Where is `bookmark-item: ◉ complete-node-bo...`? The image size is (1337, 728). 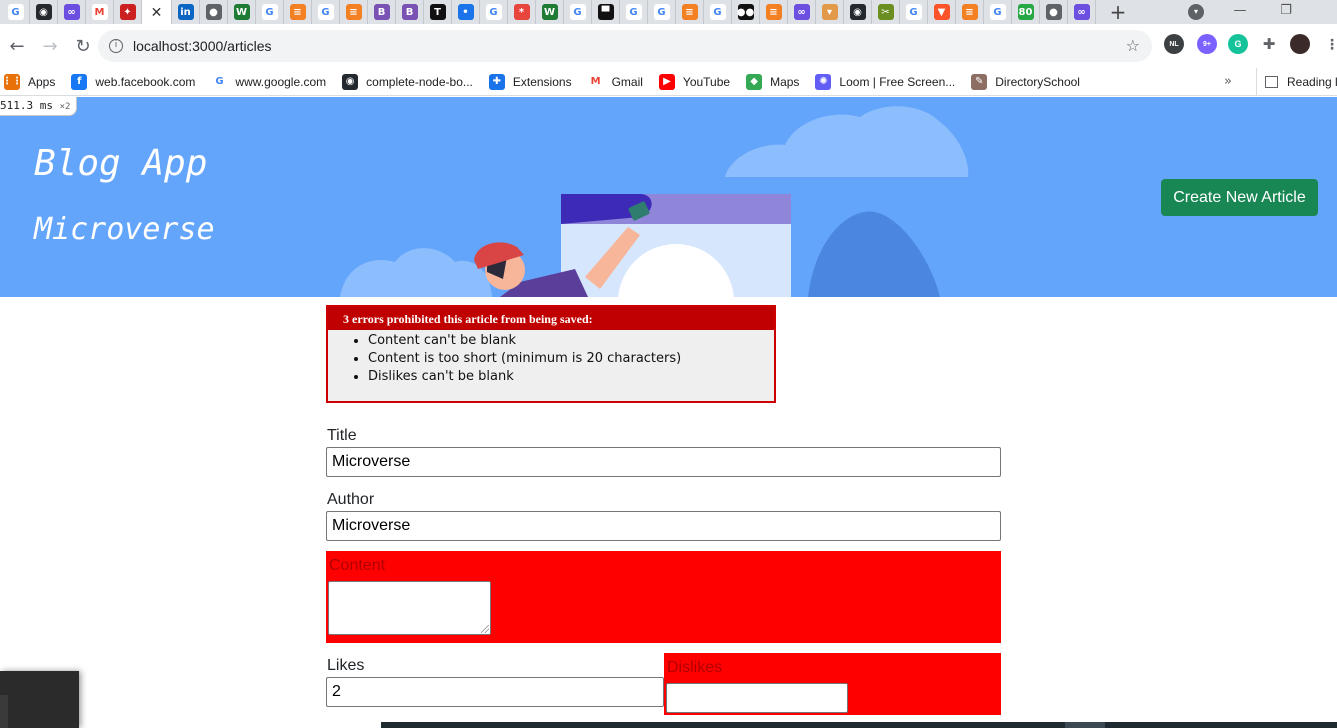
bookmark-item: ◉ complete-node-bo... is located at coordinates (407, 81).